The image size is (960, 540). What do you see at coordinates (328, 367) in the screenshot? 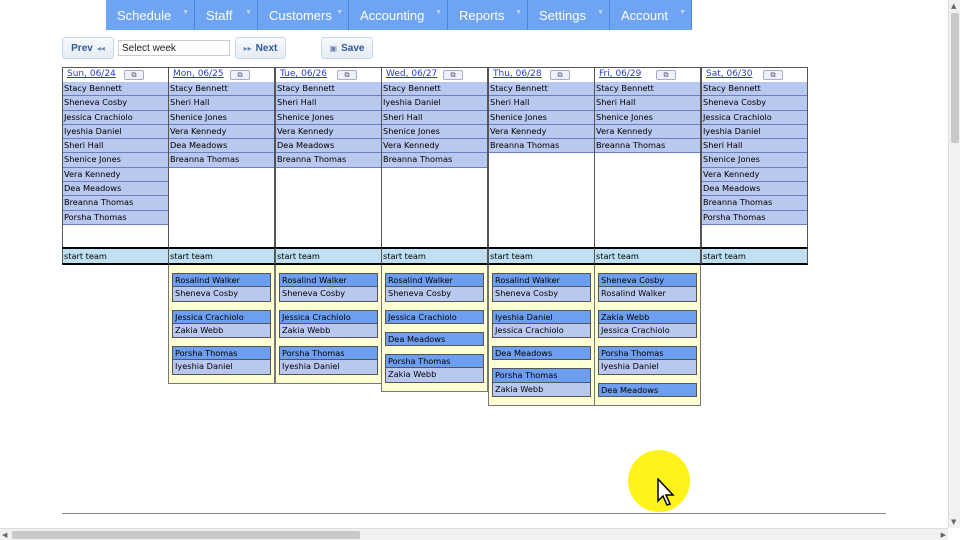
I see `team-member: Iyeshia Daniel` at bounding box center [328, 367].